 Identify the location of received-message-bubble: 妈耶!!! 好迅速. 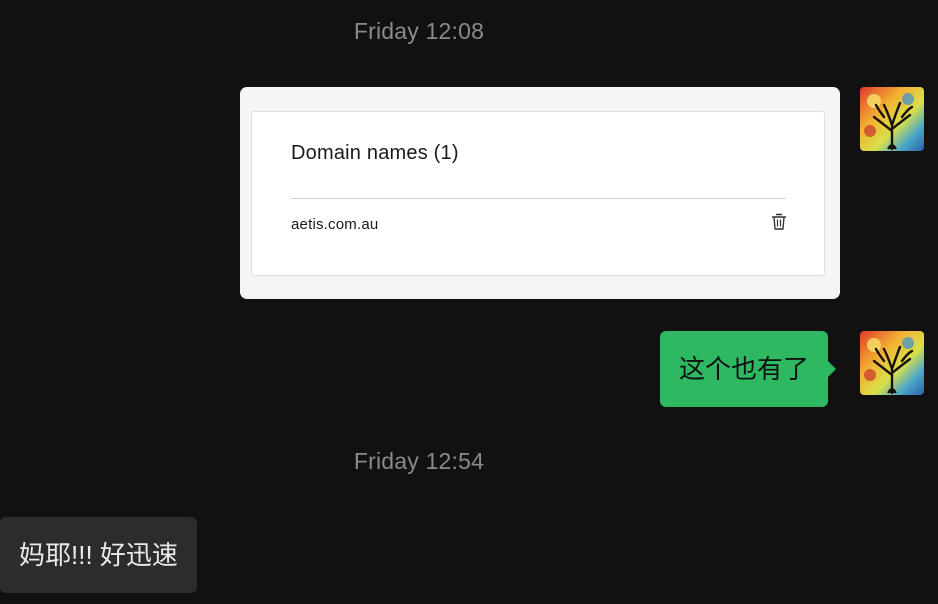
(98, 555).